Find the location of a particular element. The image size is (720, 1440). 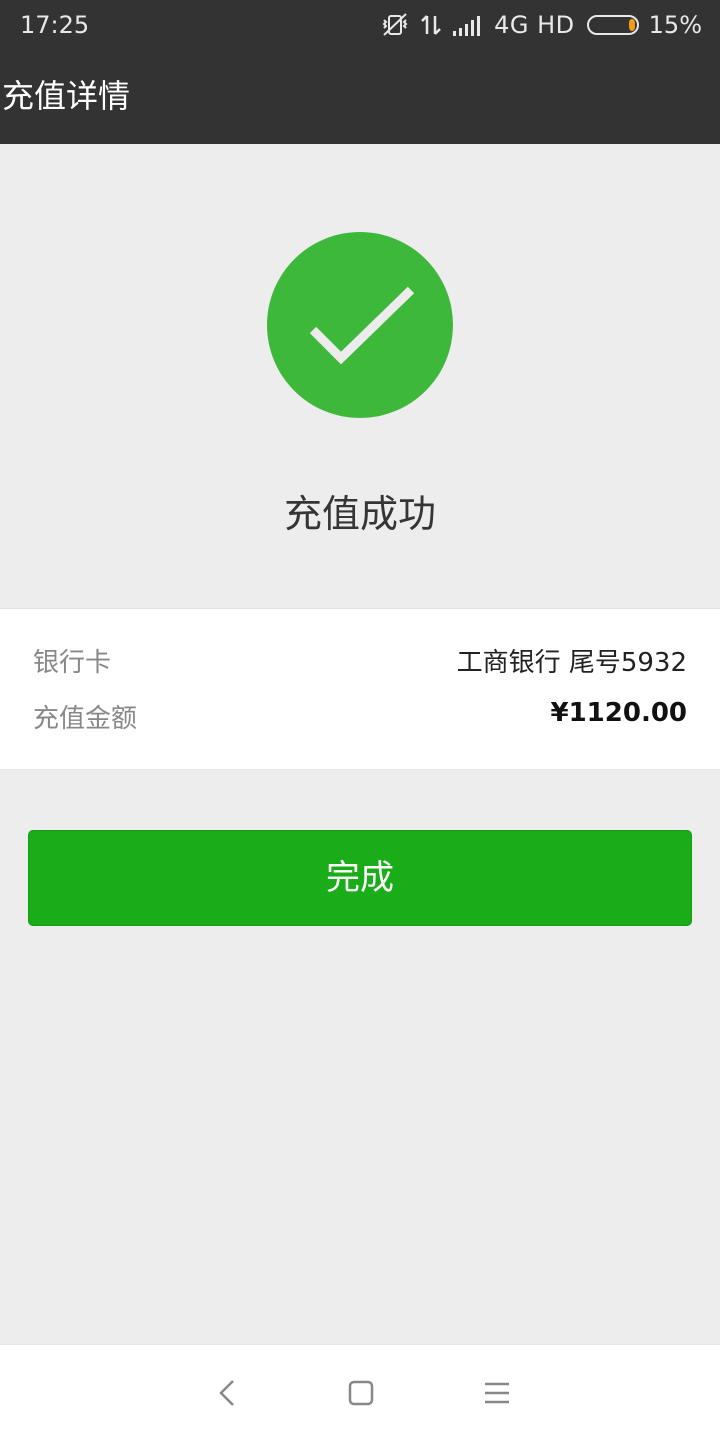

back-icon is located at coordinates (228, 1393).